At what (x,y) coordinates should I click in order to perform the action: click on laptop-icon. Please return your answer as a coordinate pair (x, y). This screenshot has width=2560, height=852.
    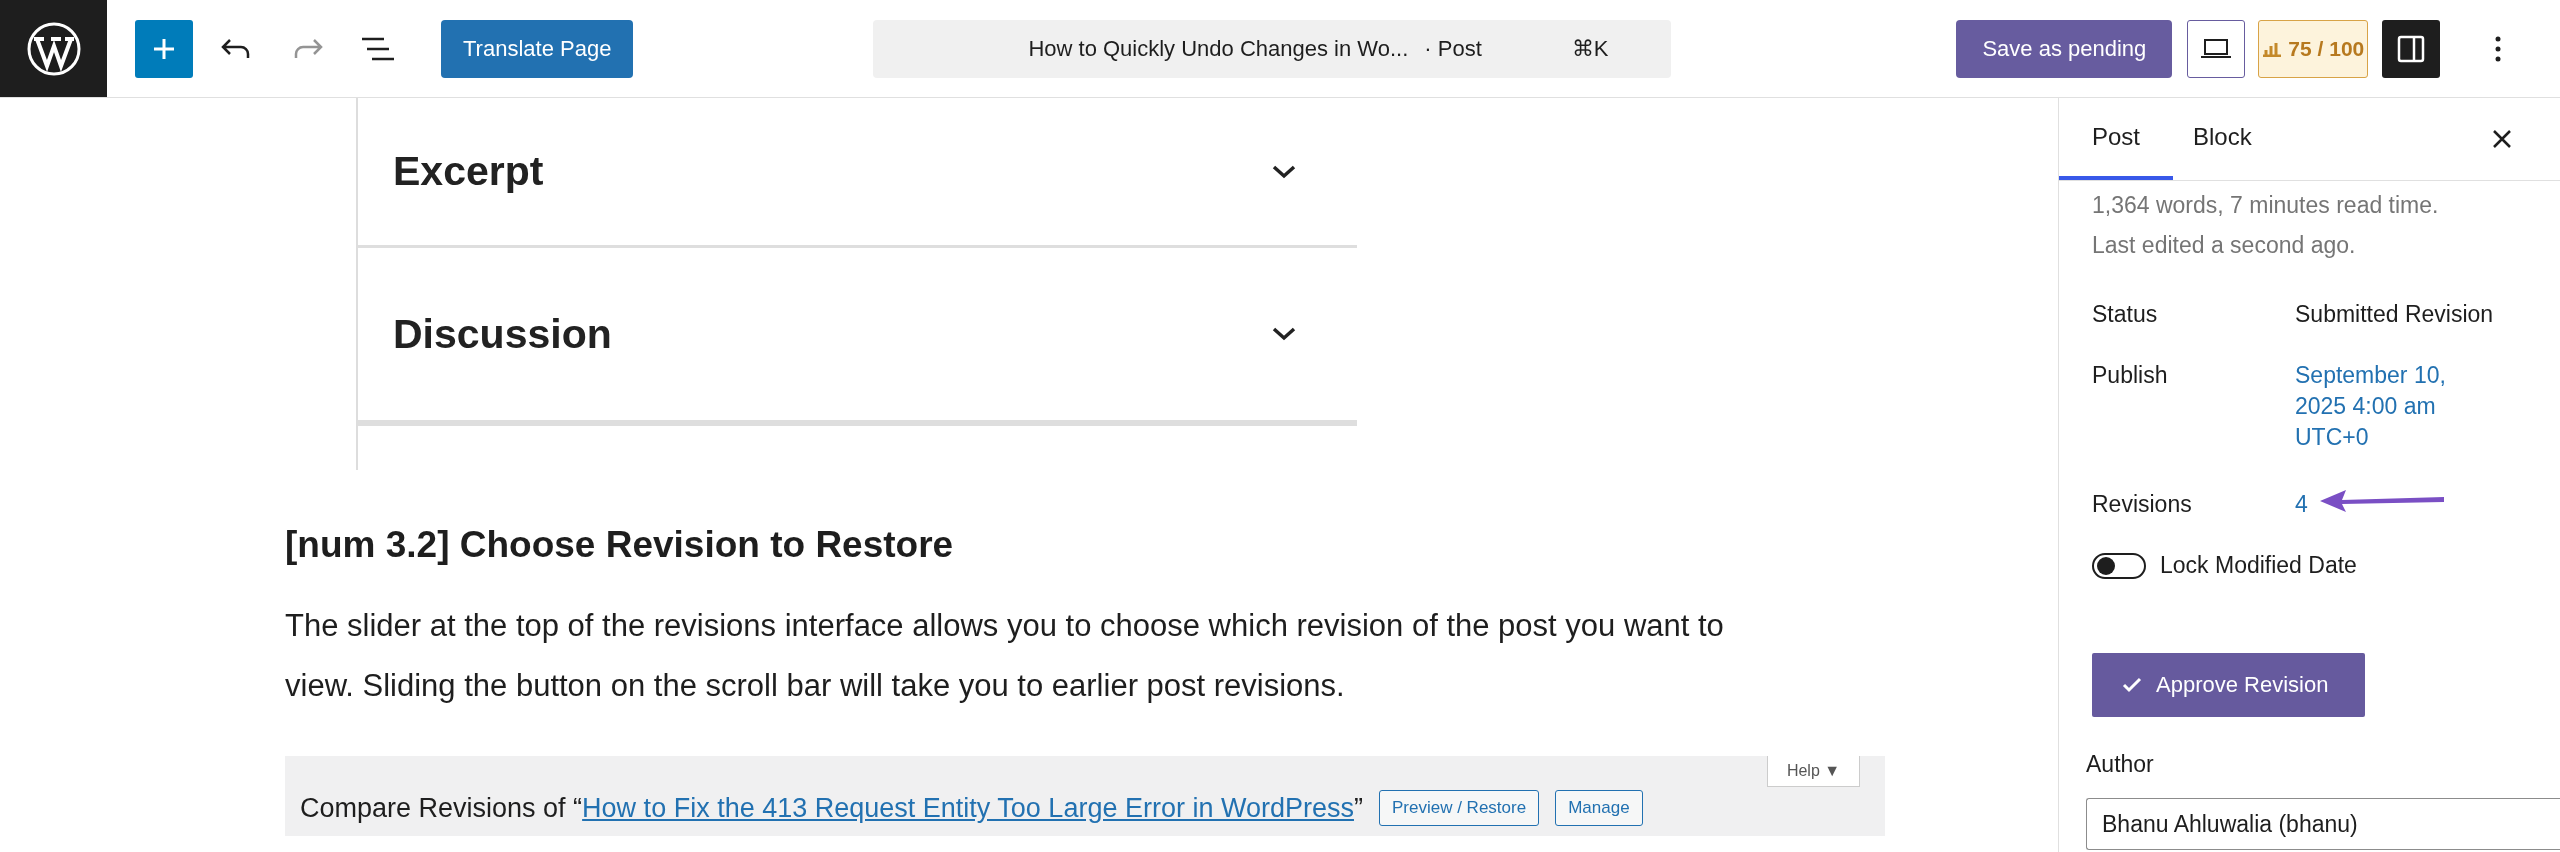
    Looking at the image, I should click on (2216, 48).